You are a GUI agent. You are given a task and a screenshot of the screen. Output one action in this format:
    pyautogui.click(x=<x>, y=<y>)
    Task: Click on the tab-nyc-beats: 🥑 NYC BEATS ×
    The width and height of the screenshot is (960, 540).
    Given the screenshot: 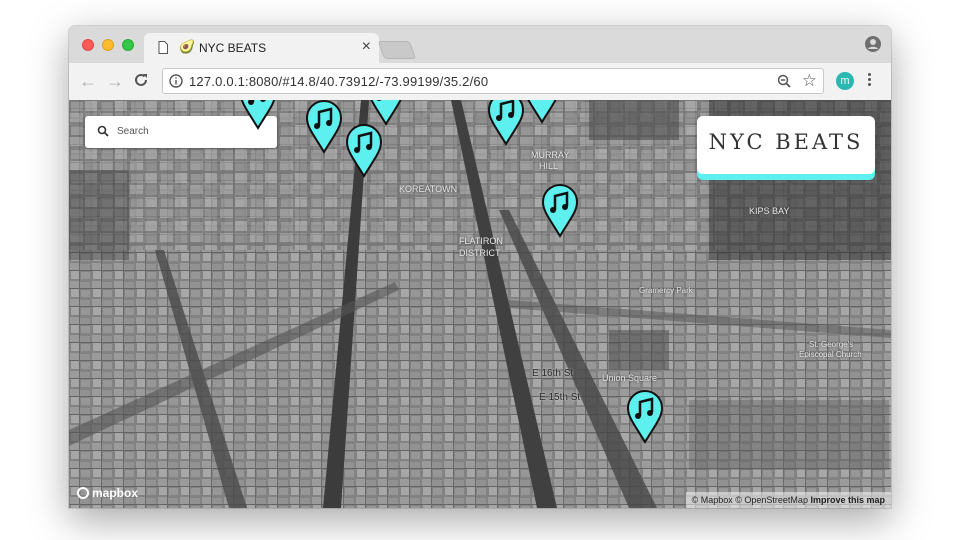 What is the action you would take?
    pyautogui.click(x=261, y=48)
    